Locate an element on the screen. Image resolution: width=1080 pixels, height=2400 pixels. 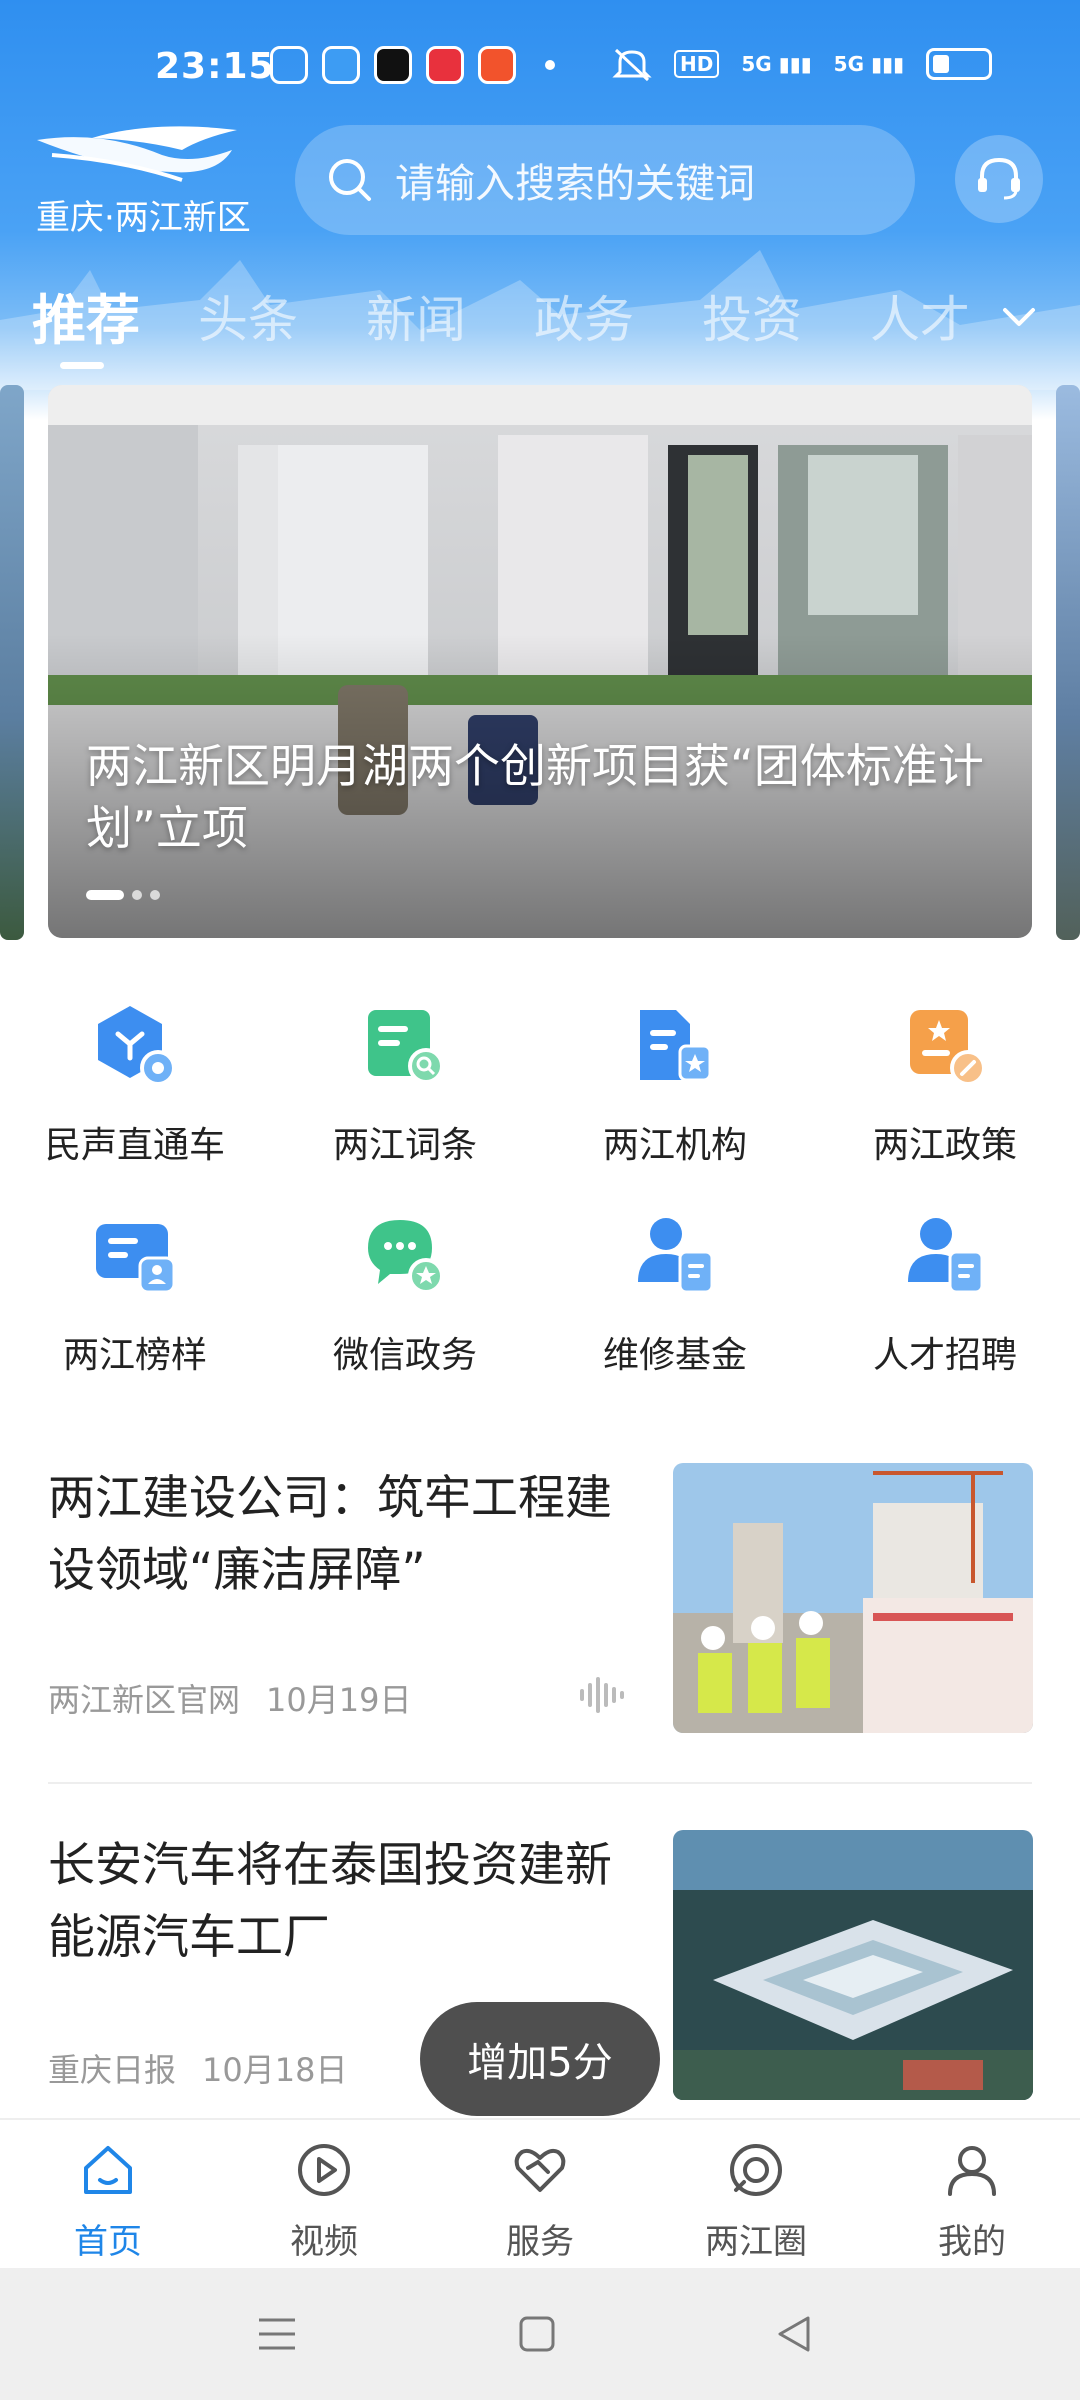
tab-investment: 投资 is located at coordinates (752, 316).